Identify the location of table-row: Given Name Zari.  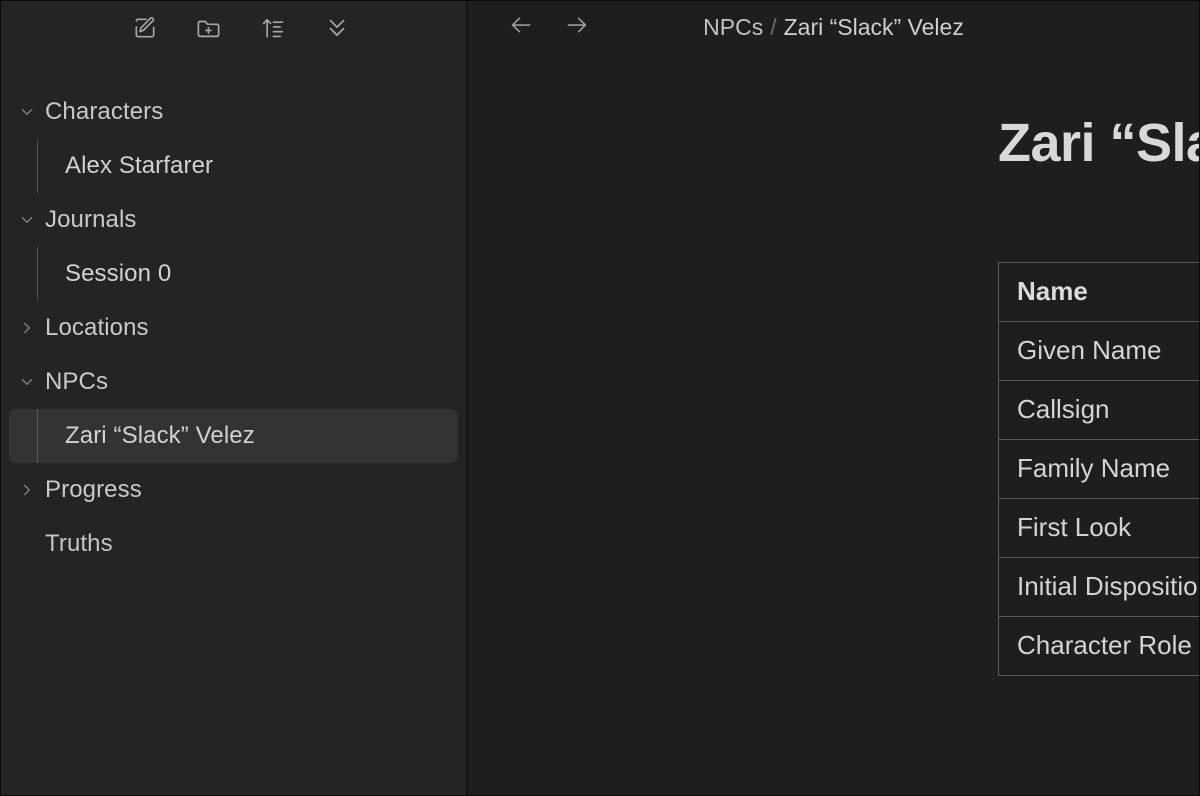
(1098, 350).